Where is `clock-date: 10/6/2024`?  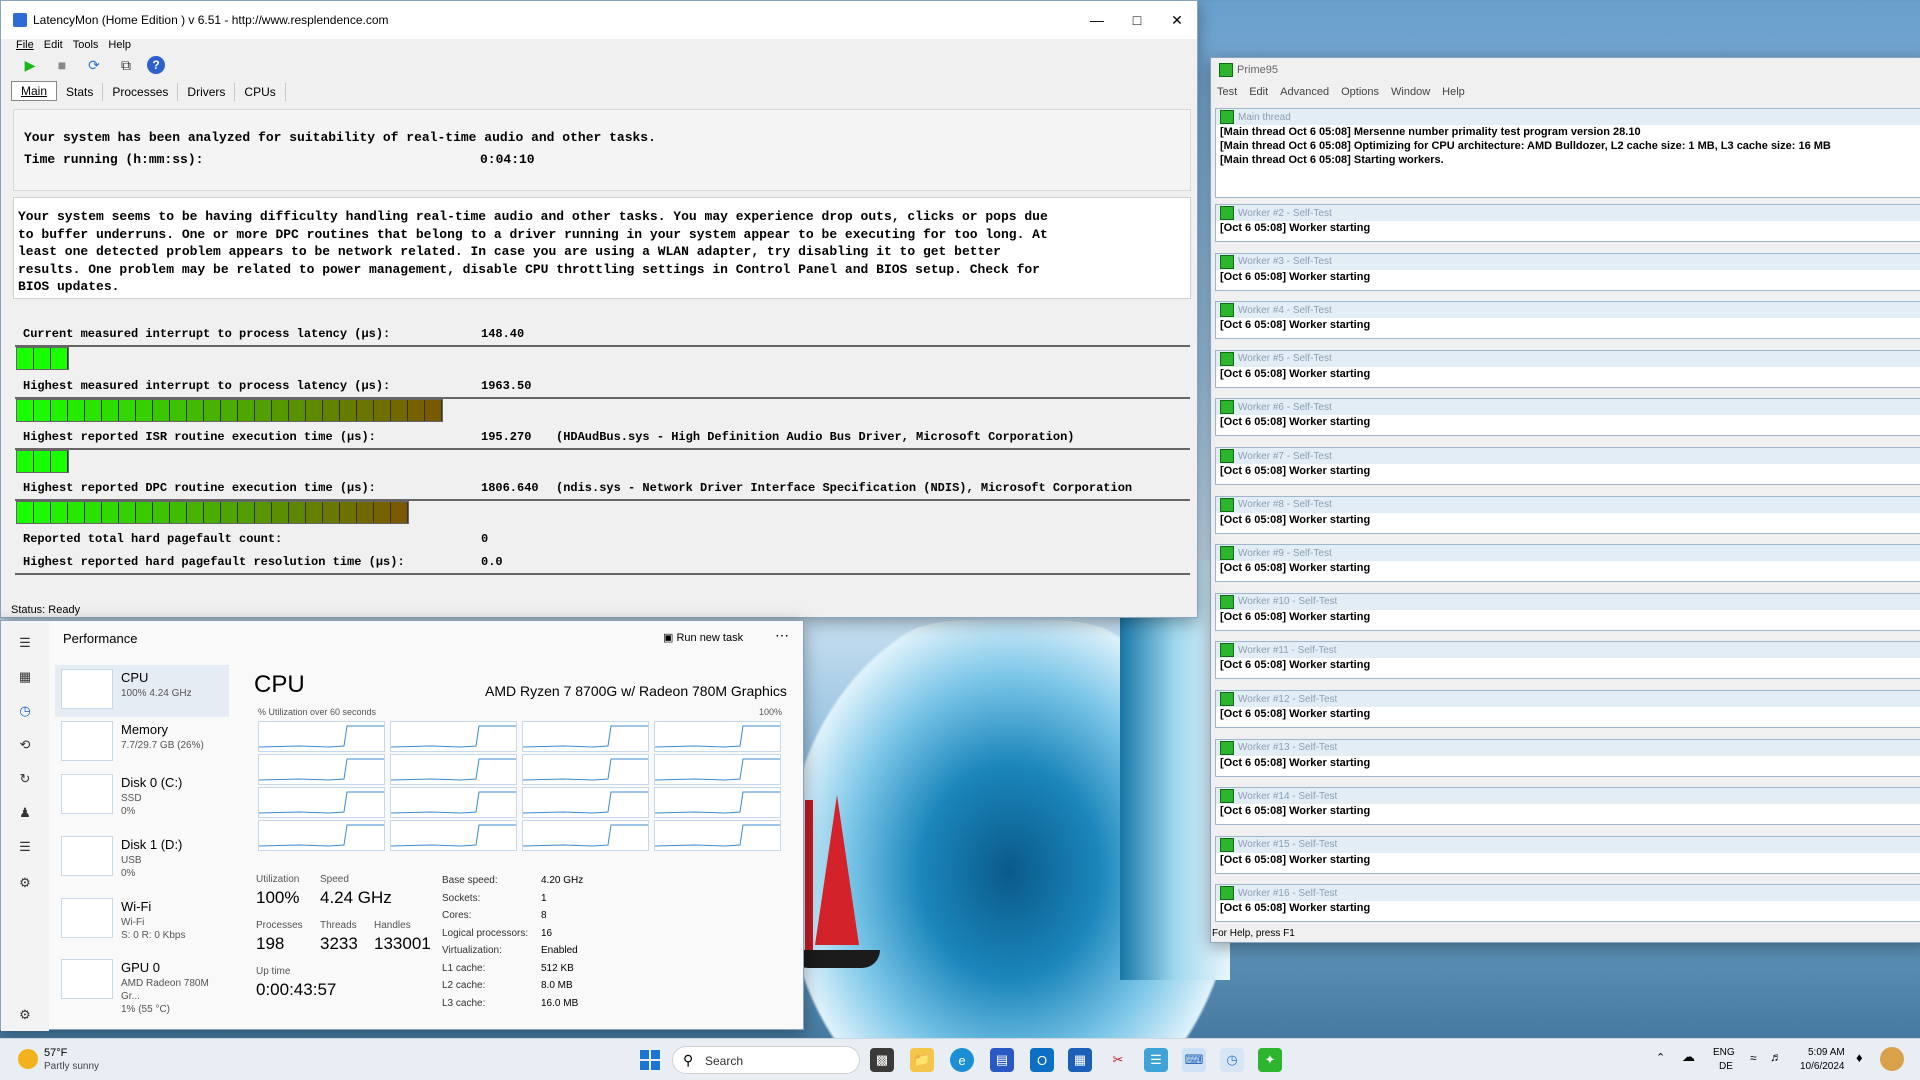 clock-date: 10/6/2024 is located at coordinates (1822, 1066).